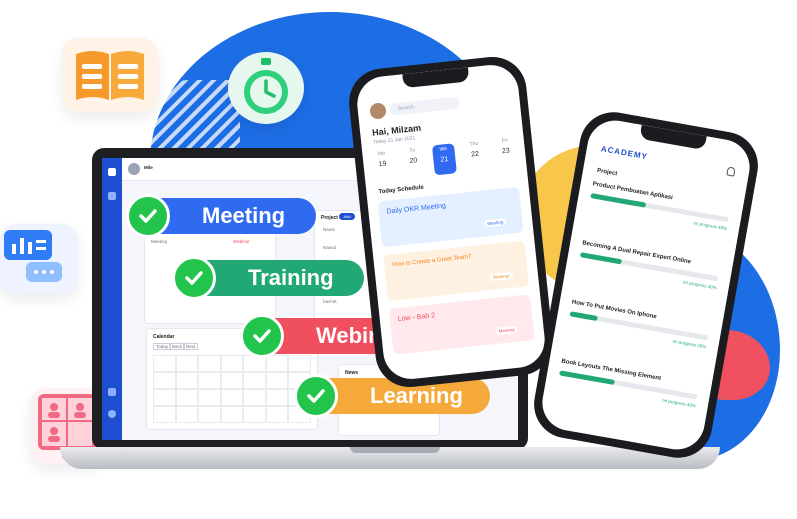 This screenshot has width=797, height=519. Describe the element at coordinates (607, 172) in the screenshot. I see `section-title: Project` at that location.